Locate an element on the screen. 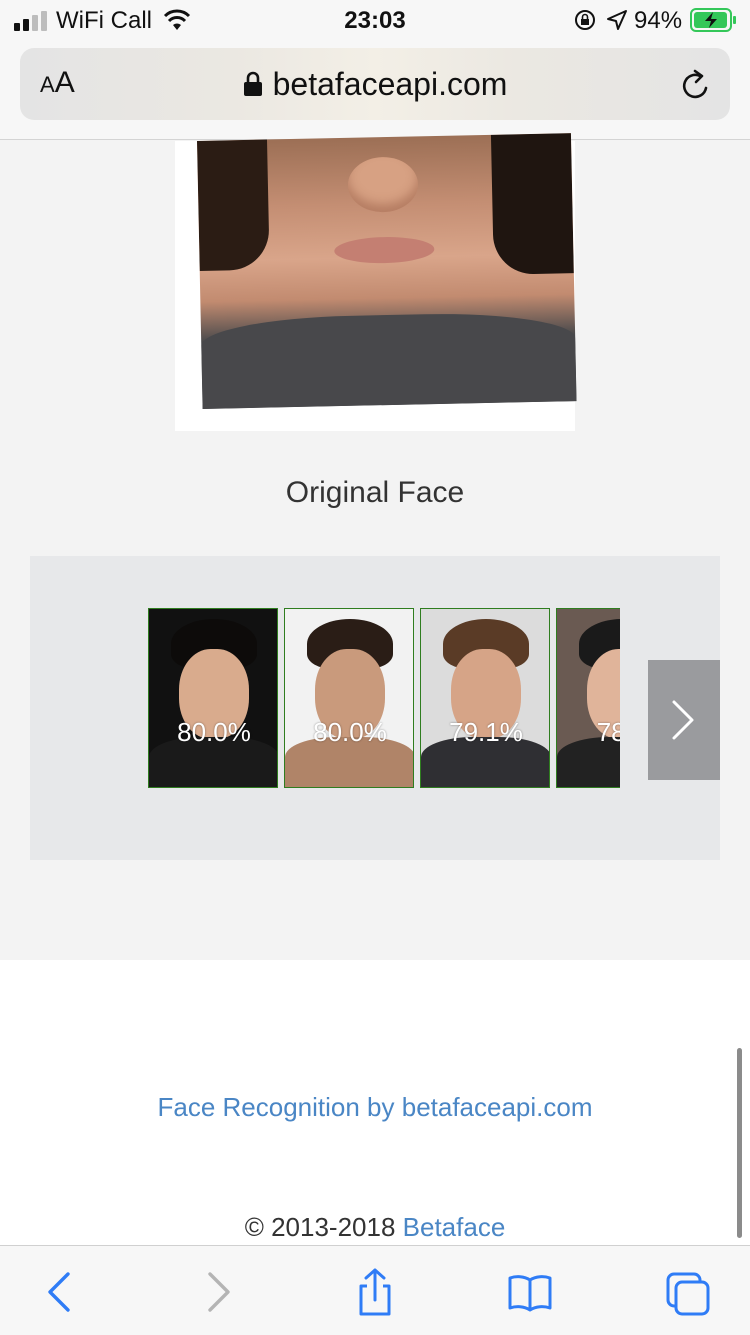  cellular-signal-icon is located at coordinates (30, 21).